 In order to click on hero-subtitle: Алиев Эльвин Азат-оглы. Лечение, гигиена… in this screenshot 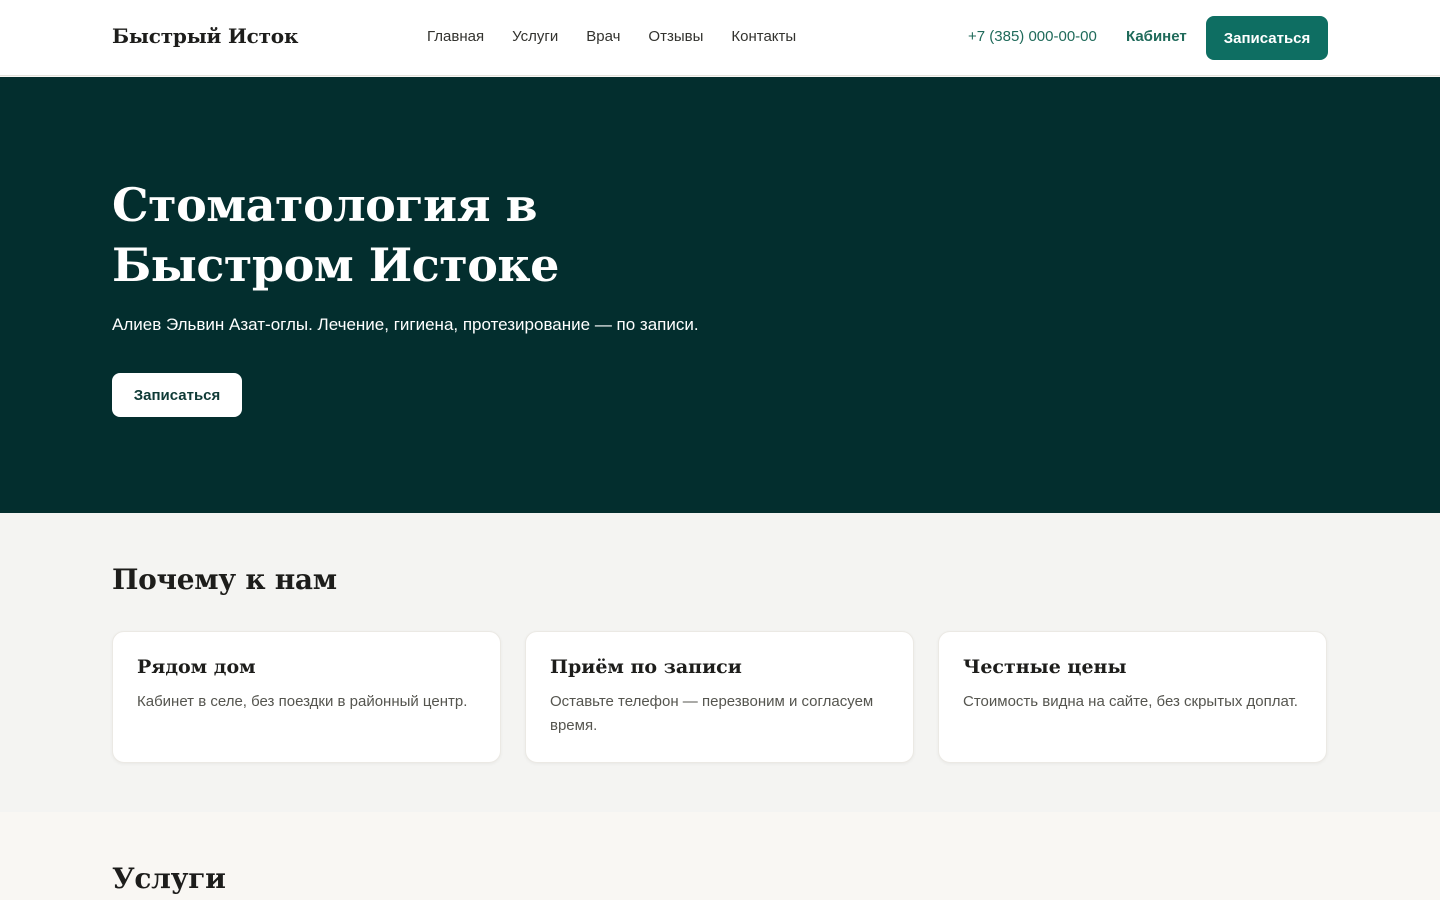, I will do `click(405, 324)`.